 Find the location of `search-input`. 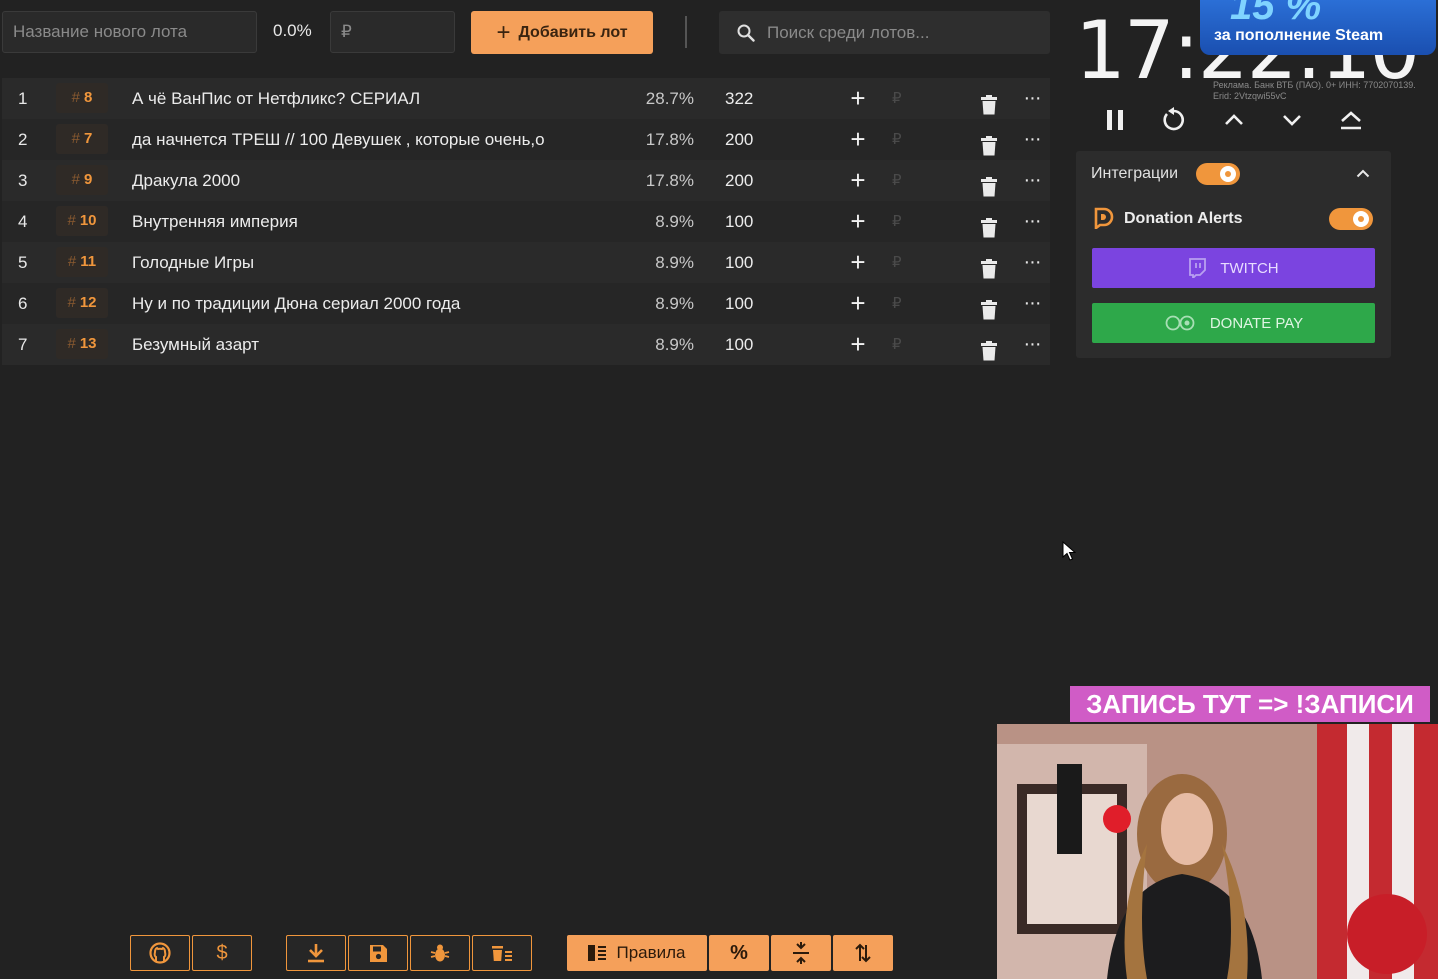

search-input is located at coordinates (902, 32).